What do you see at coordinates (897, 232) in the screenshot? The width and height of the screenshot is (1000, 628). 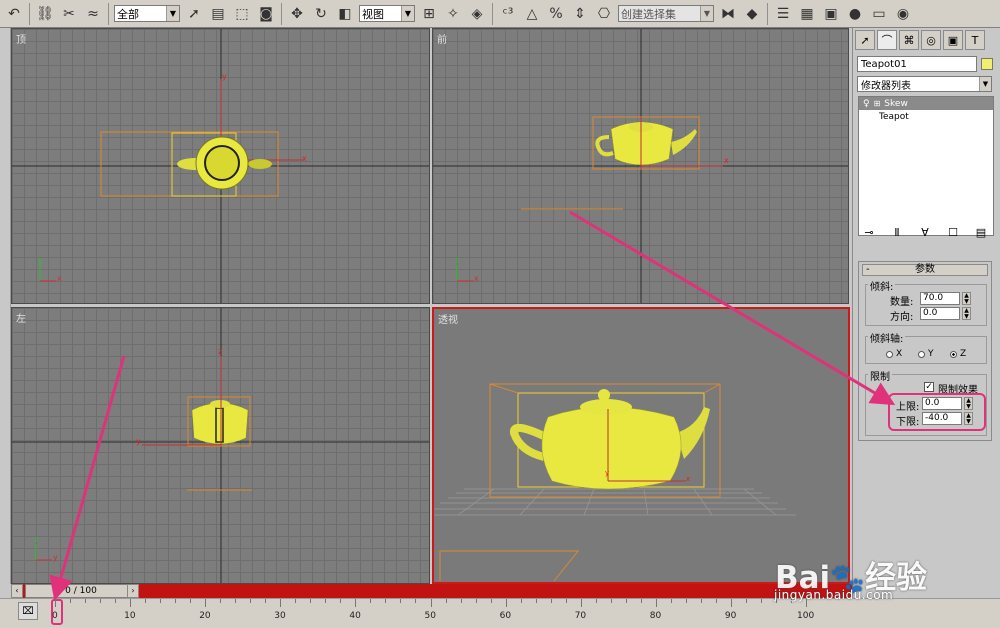 I see `show-end-result-icon: Ⅱ` at bounding box center [897, 232].